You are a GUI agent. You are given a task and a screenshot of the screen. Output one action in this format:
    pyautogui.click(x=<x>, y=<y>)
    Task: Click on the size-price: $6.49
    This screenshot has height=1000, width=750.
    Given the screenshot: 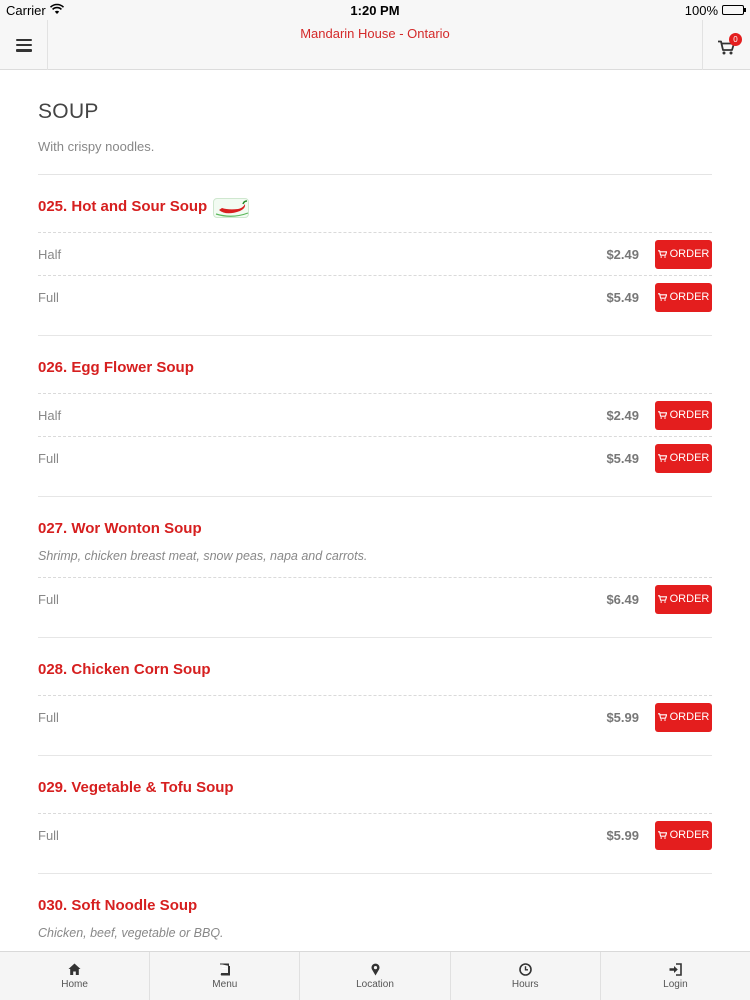 What is the action you would take?
    pyautogui.click(x=622, y=599)
    